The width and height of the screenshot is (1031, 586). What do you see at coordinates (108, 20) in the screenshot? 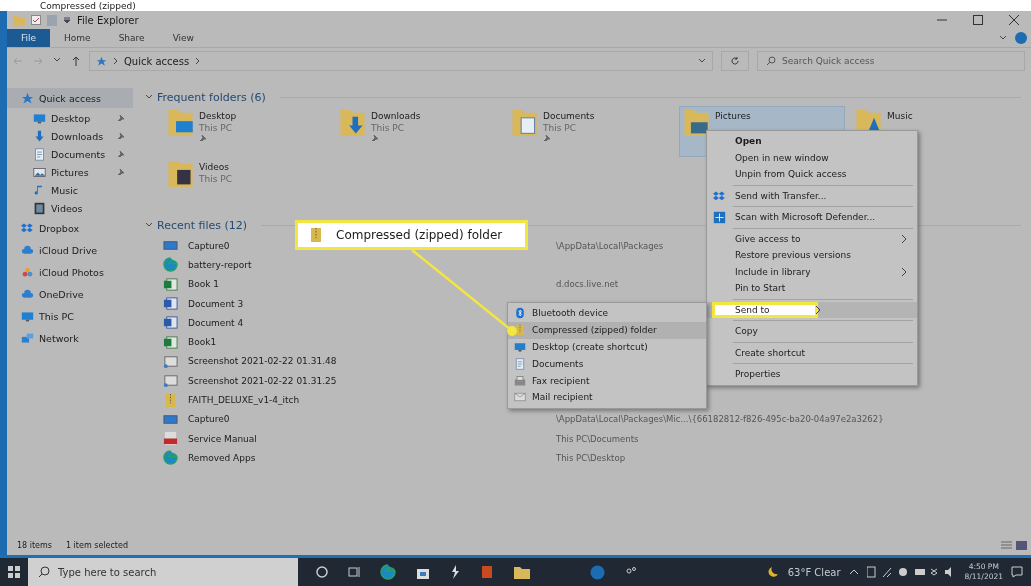
I see `window-title: File Explorer` at bounding box center [108, 20].